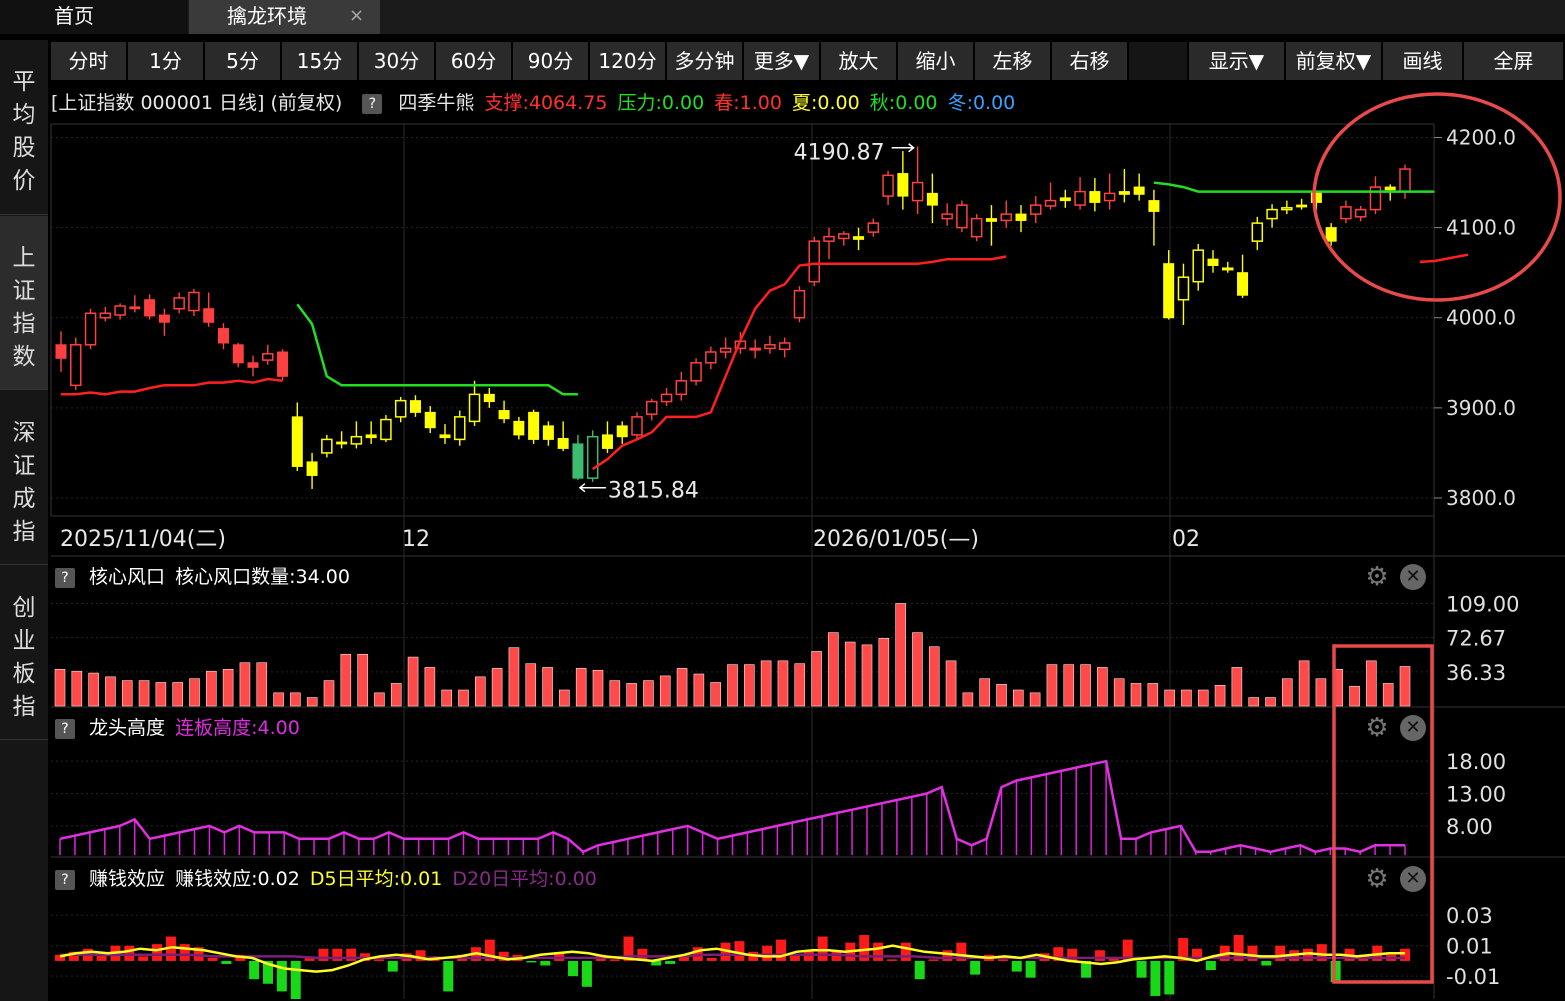 Image resolution: width=1565 pixels, height=1001 pixels. What do you see at coordinates (175, 728) in the screenshot?
I see `pane2-header: ? 龙头高度 连板高度:4.00` at bounding box center [175, 728].